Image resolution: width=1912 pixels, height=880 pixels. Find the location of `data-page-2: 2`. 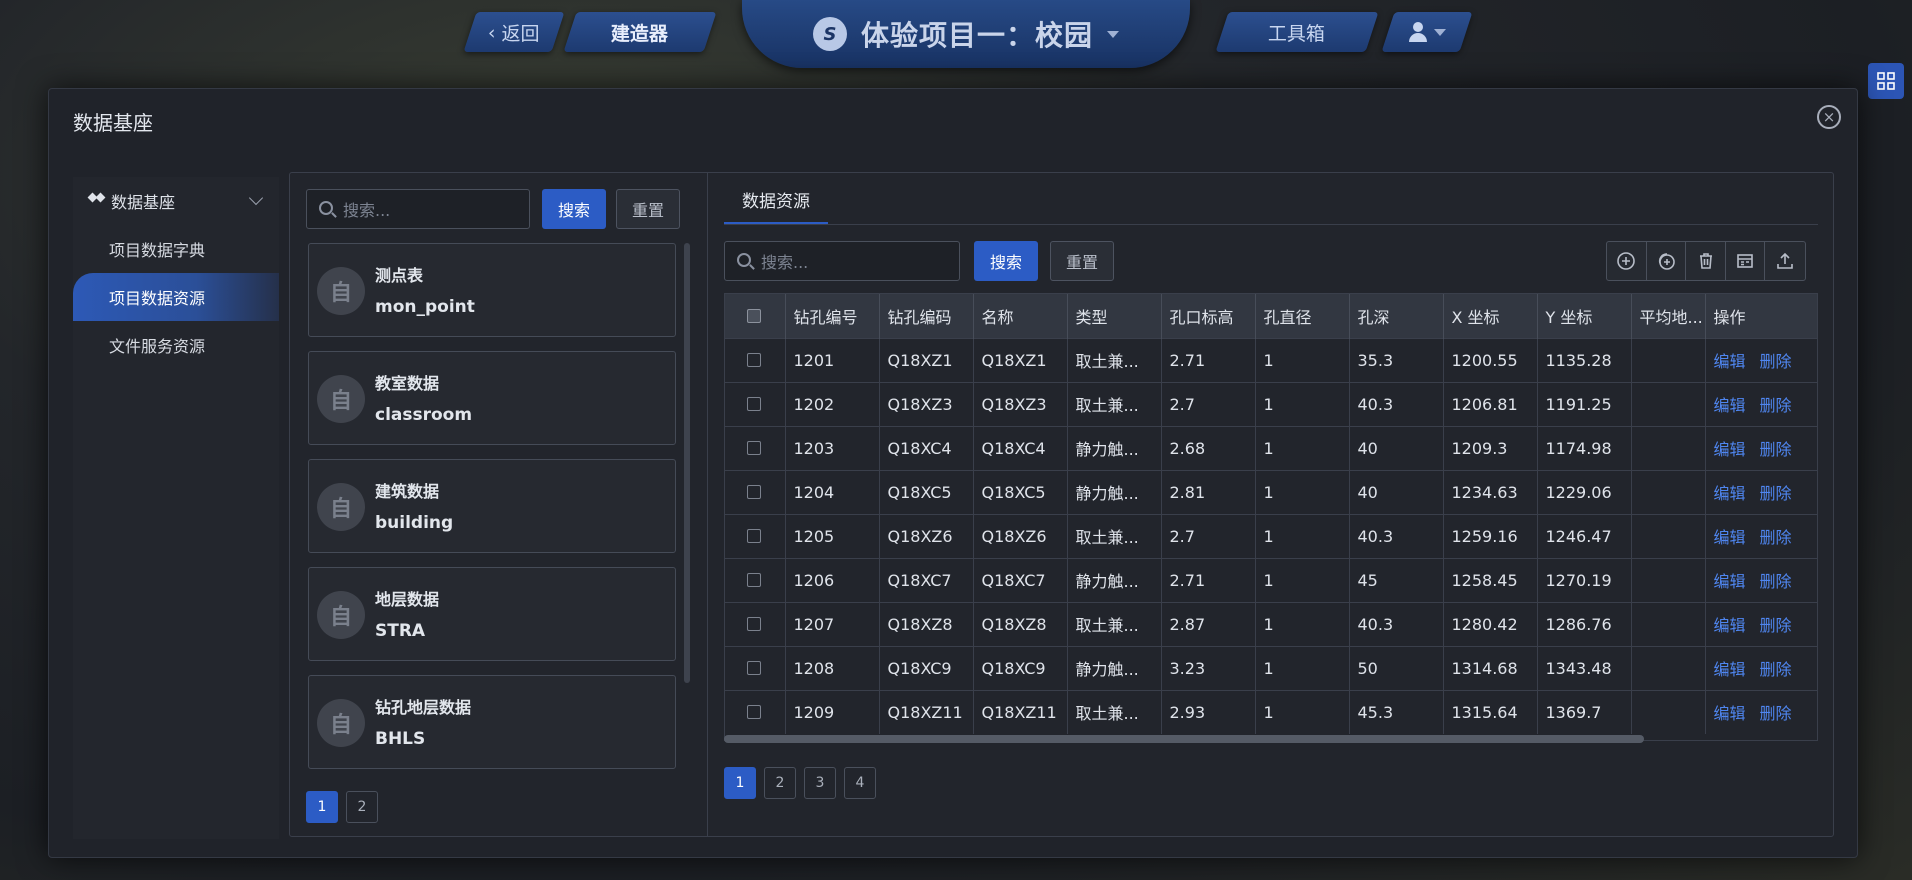

data-page-2: 2 is located at coordinates (780, 783).